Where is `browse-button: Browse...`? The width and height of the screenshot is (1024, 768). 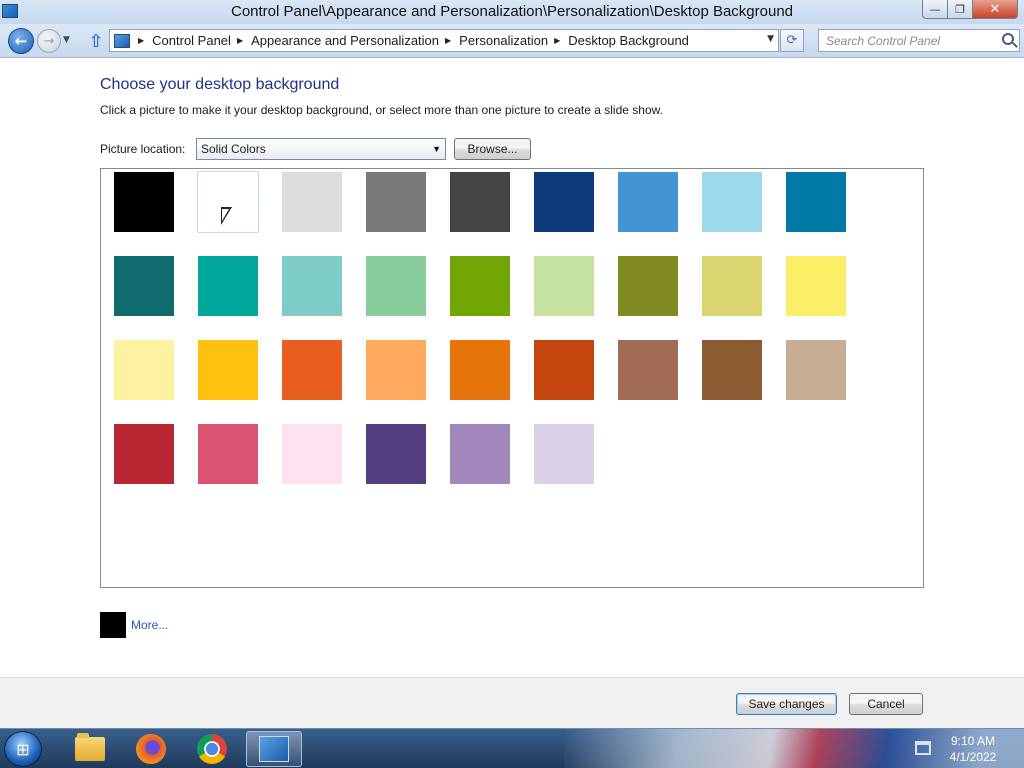
browse-button: Browse... is located at coordinates (492, 149).